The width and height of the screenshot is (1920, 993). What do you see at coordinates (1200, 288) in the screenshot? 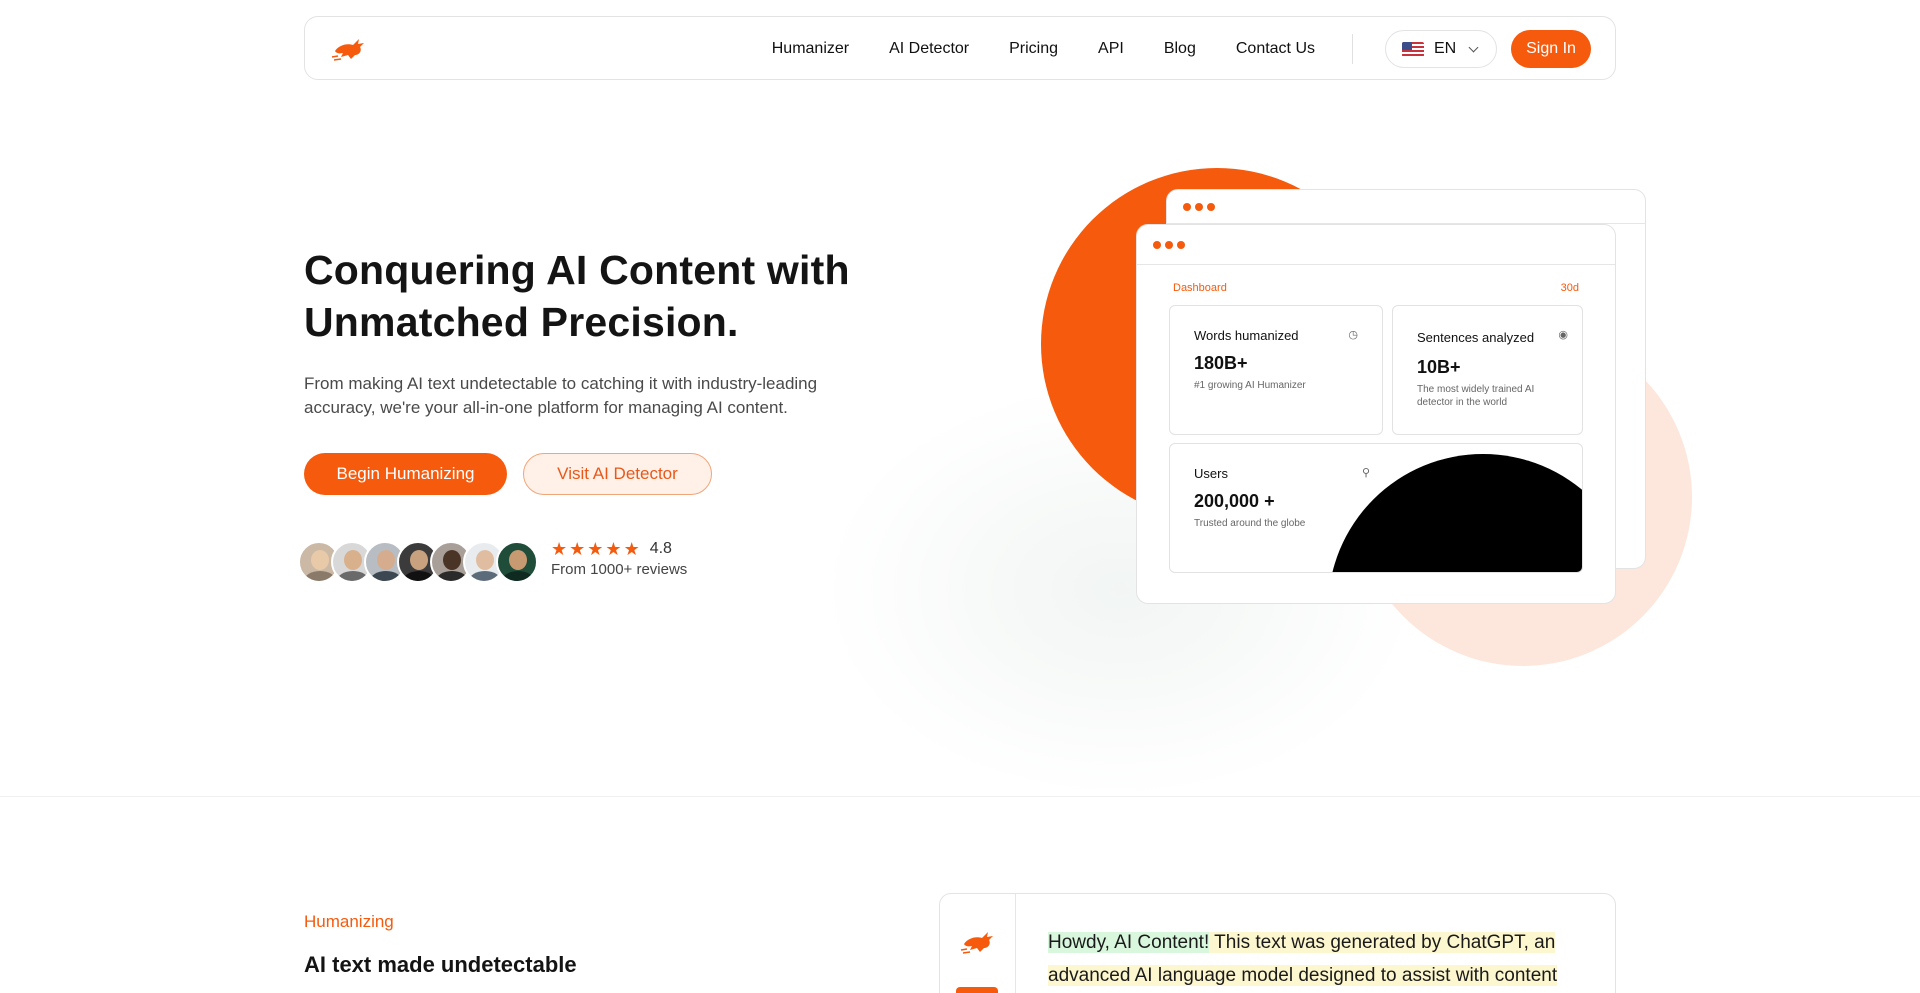
I see `dashboard-label: Dashboard` at bounding box center [1200, 288].